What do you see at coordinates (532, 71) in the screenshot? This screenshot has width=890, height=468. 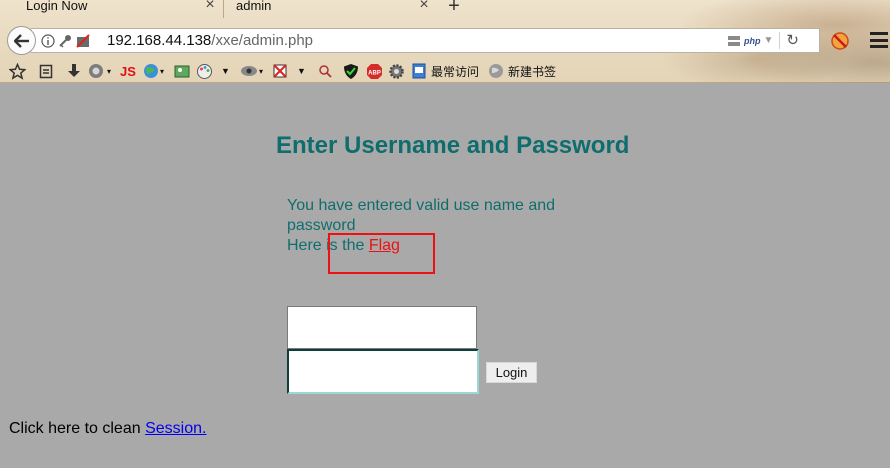 I see `bookmark-label: 新建书签` at bounding box center [532, 71].